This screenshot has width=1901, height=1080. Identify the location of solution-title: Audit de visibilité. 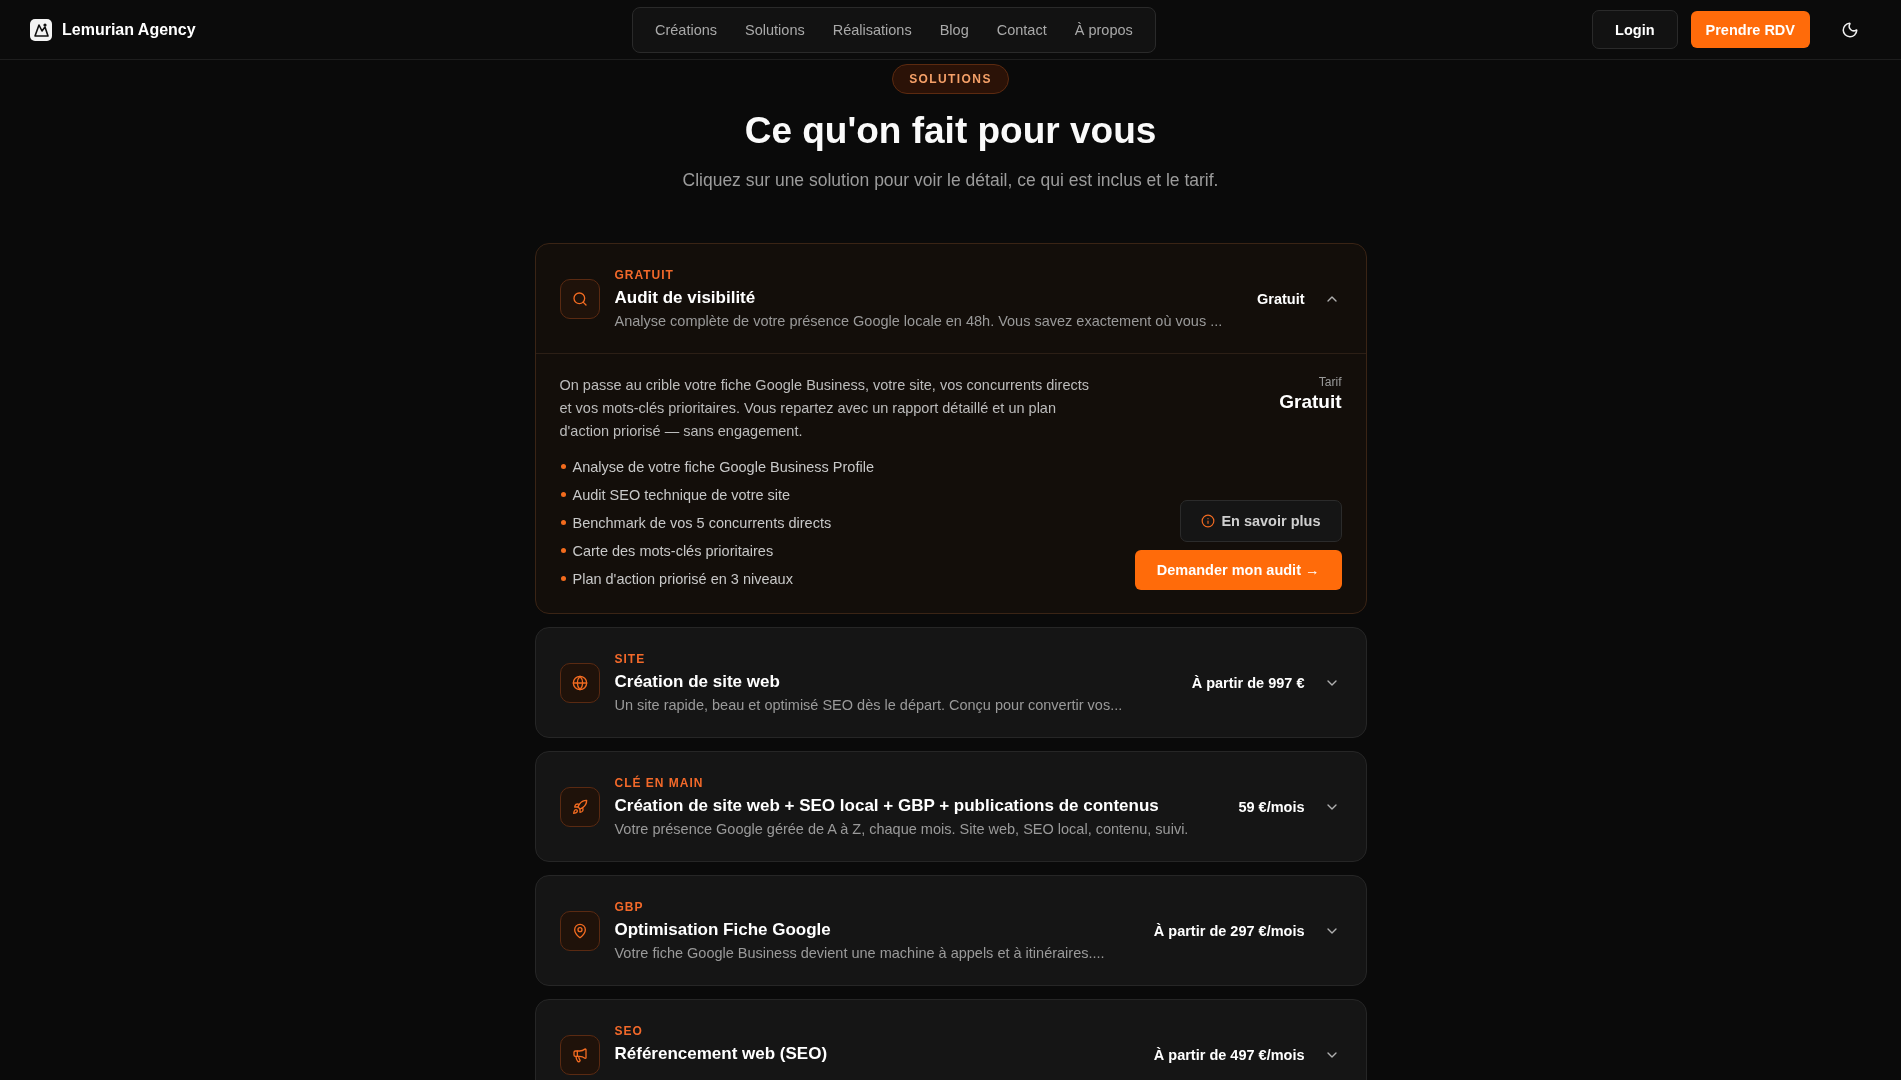
(685, 297).